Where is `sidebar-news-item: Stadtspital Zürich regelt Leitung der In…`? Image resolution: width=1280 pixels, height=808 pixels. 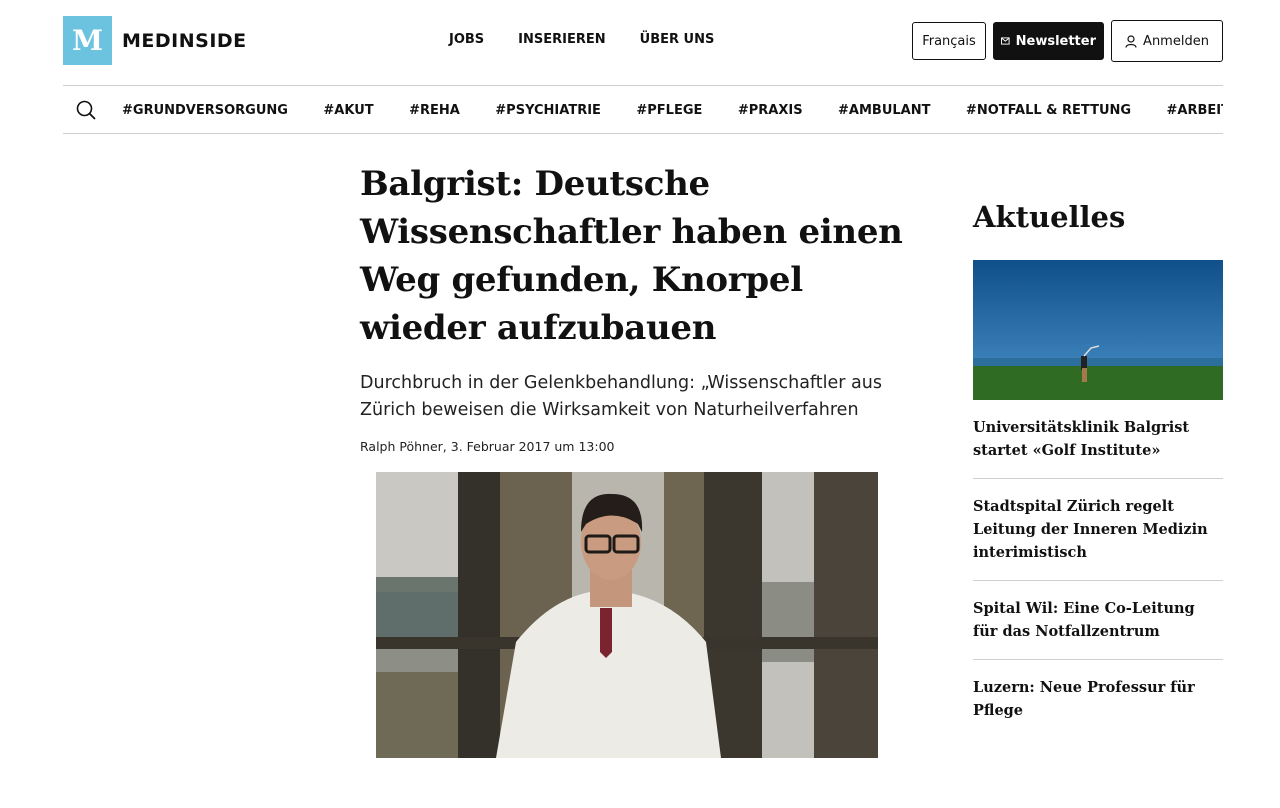 sidebar-news-item: Stadtspital Zürich regelt Leitung der In… is located at coordinates (1098, 537).